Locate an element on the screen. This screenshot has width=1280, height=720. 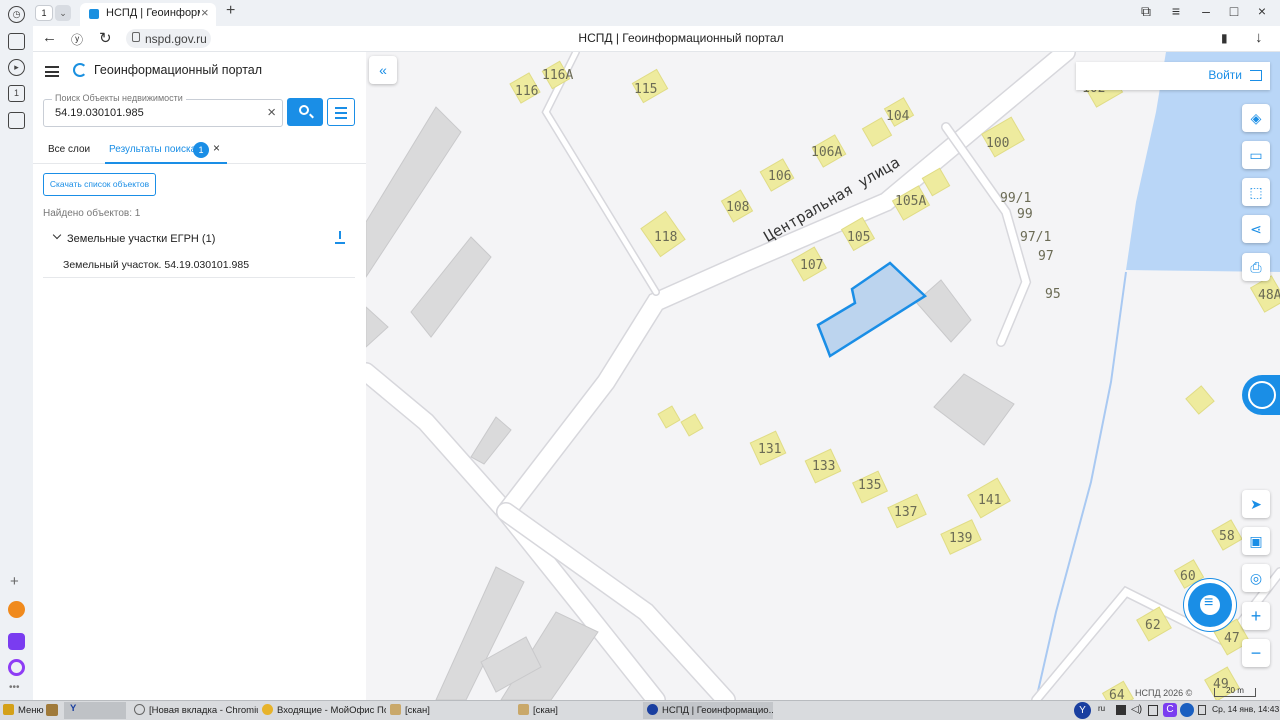
house-label: 97/1 is located at coordinates (1035, 237).